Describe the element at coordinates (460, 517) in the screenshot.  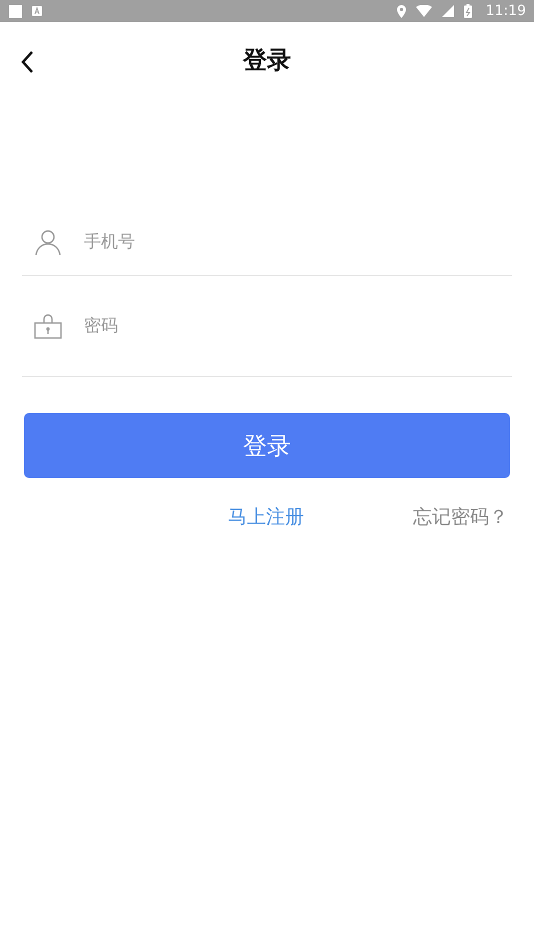
I see `forgot-password-link: 忘记密码？` at that location.